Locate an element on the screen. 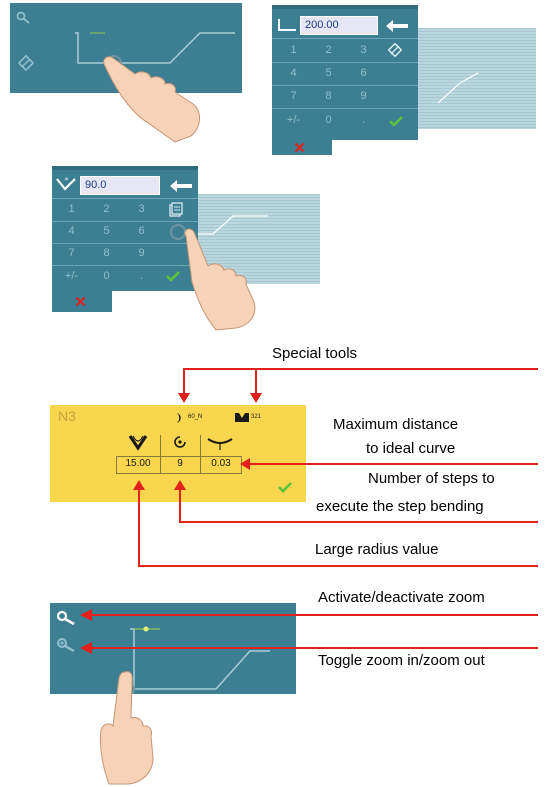  annotation-steps-line1: Number of steps to is located at coordinates (431, 478).